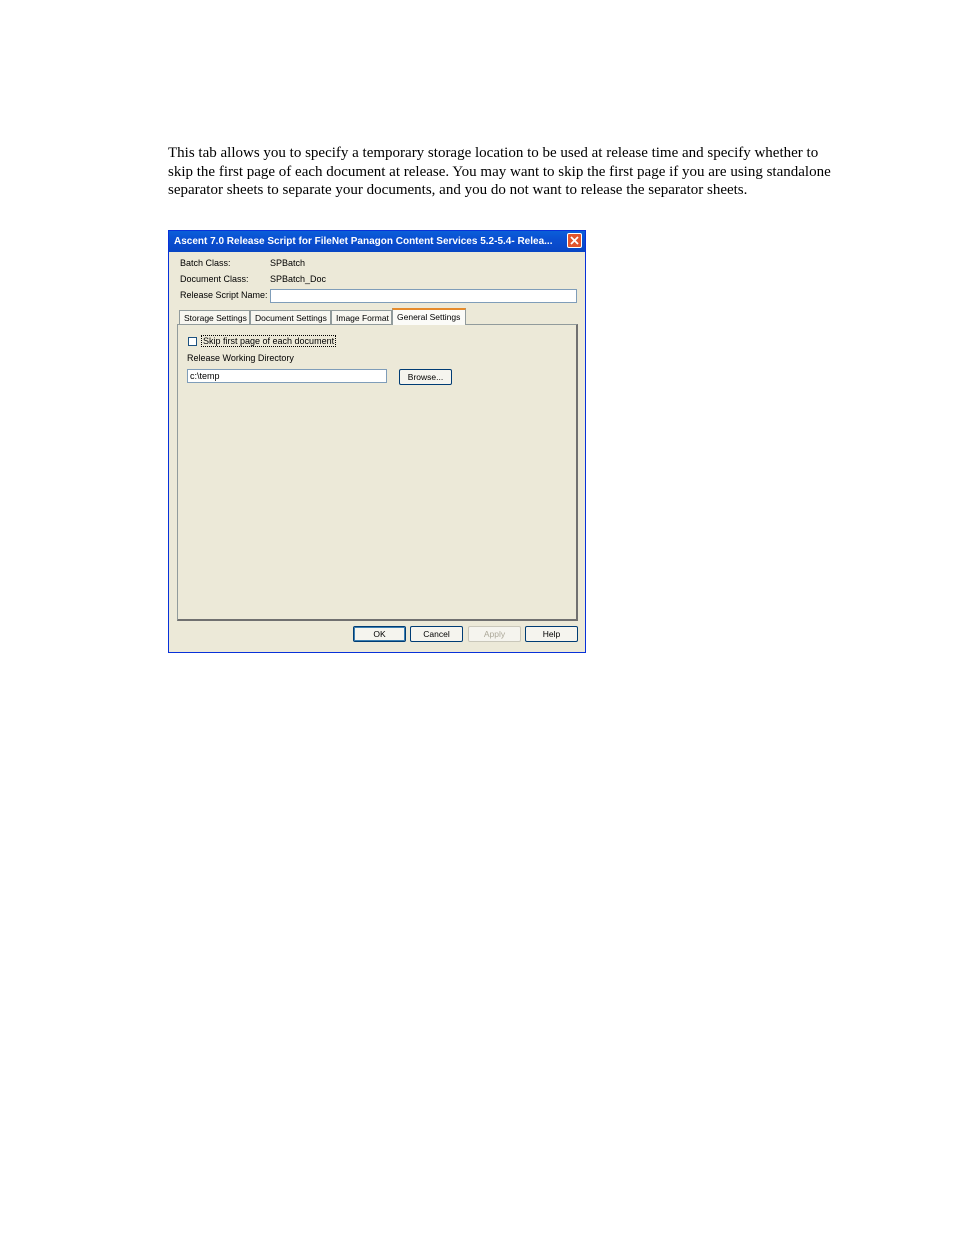 This screenshot has height=1235, width=954. I want to click on document-class-value: SPBatch_Doc, so click(298, 279).